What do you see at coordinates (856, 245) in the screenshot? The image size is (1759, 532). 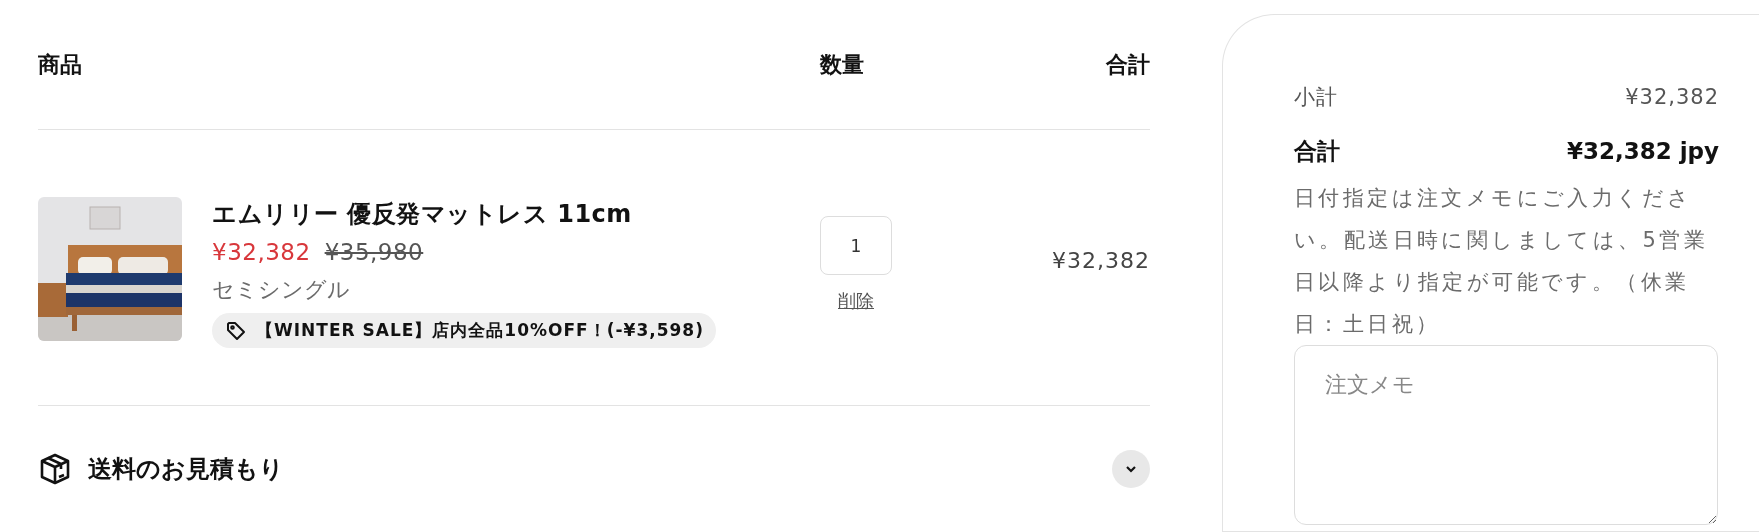 I see `quantity-field: 1` at bounding box center [856, 245].